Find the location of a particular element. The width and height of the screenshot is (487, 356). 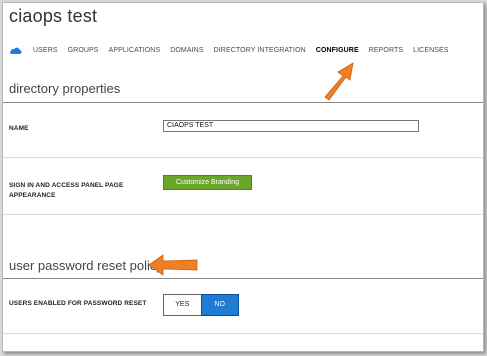

password-reset-heading: user password reset policy is located at coordinates (86, 265).